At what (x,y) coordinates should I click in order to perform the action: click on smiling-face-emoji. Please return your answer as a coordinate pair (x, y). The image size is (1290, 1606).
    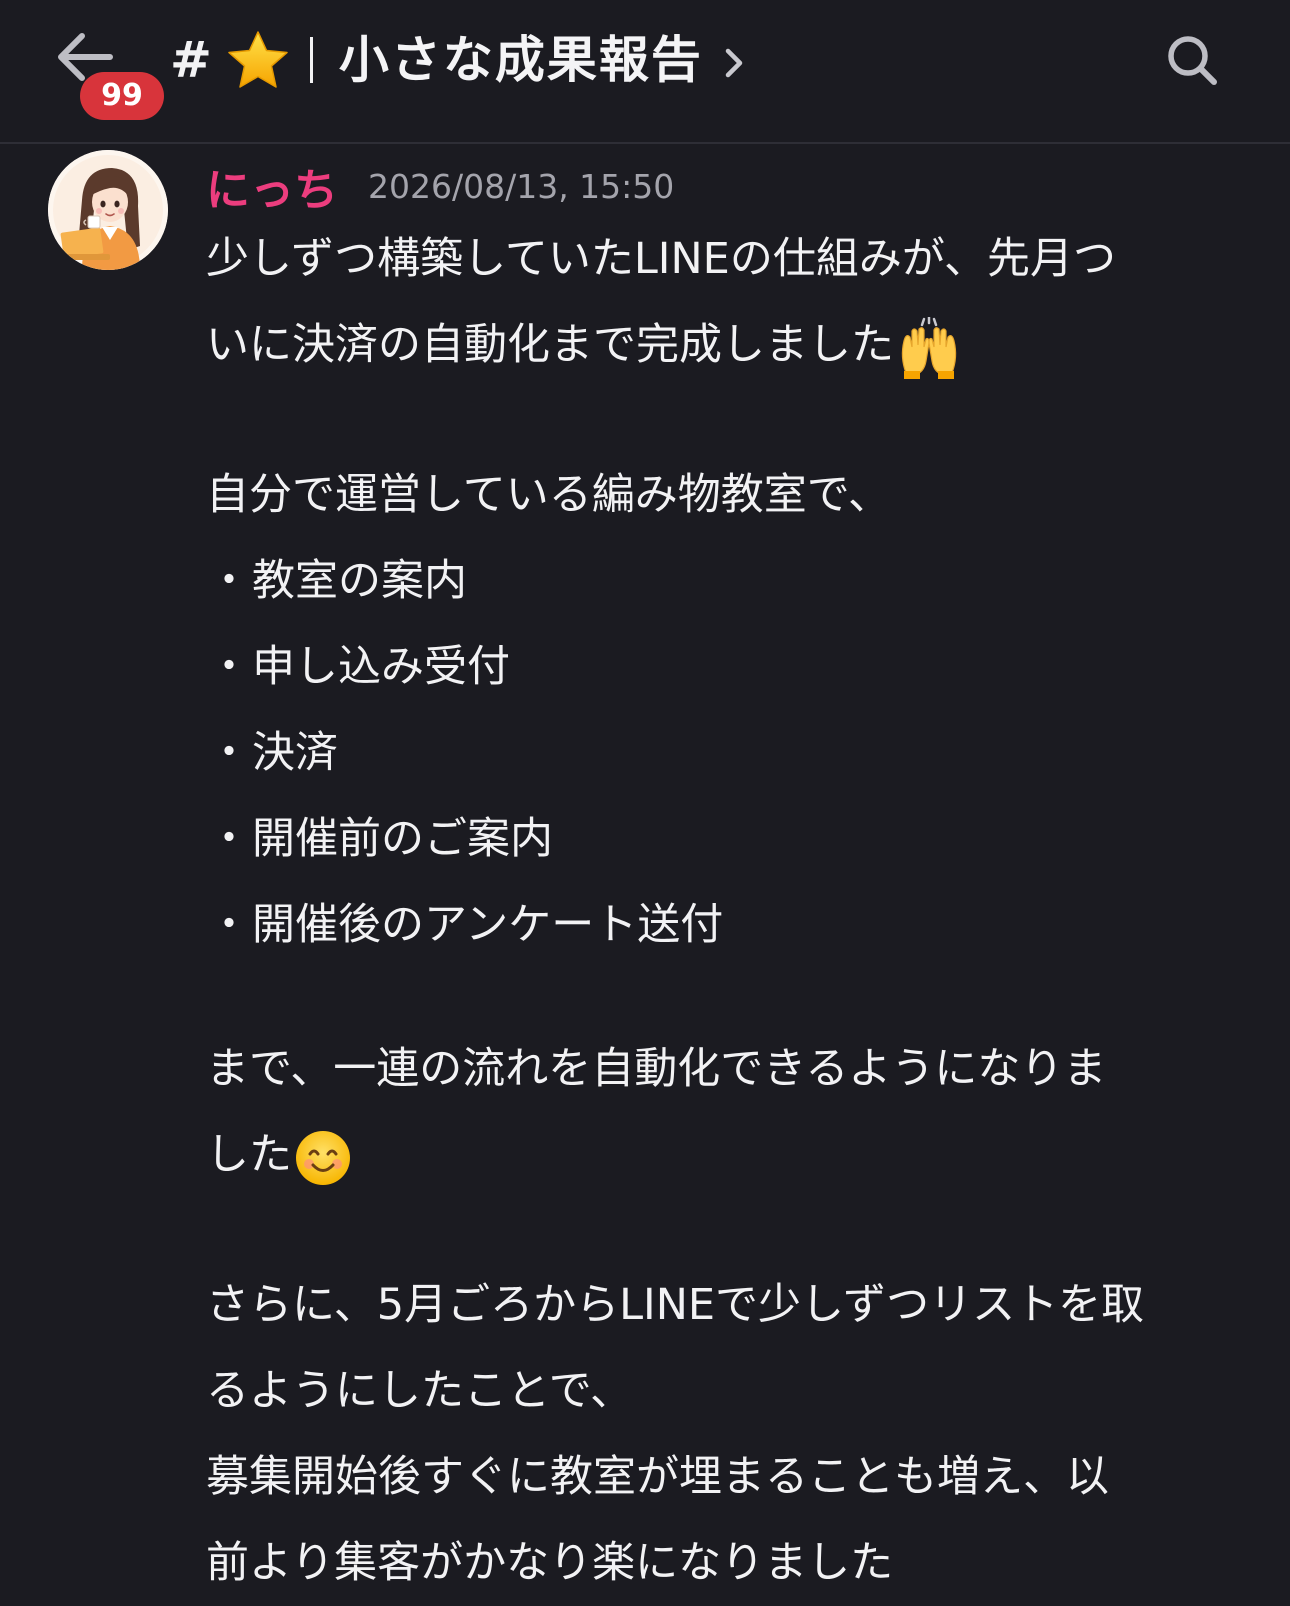
    Looking at the image, I should click on (323, 1158).